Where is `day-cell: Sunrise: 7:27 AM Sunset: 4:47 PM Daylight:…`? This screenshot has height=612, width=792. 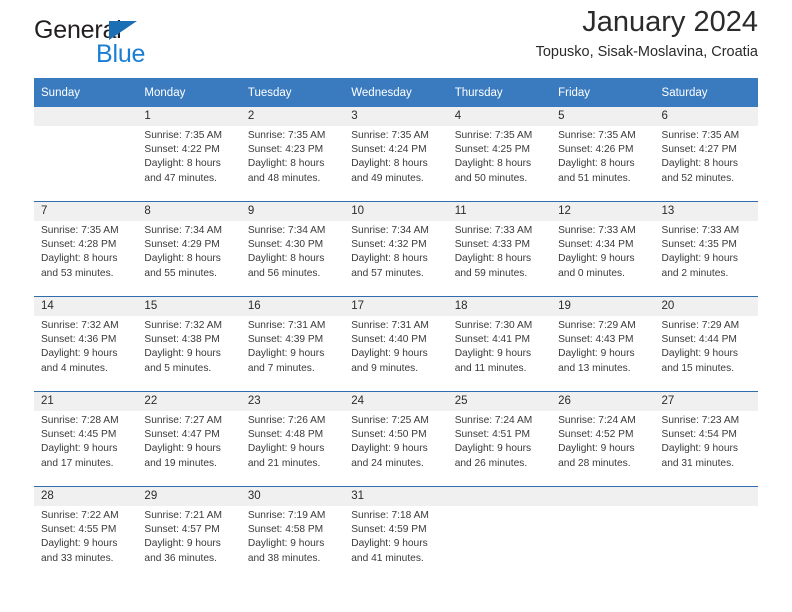
day-cell: Sunrise: 7:27 AM Sunset: 4:47 PM Daylight:… is located at coordinates (189, 449).